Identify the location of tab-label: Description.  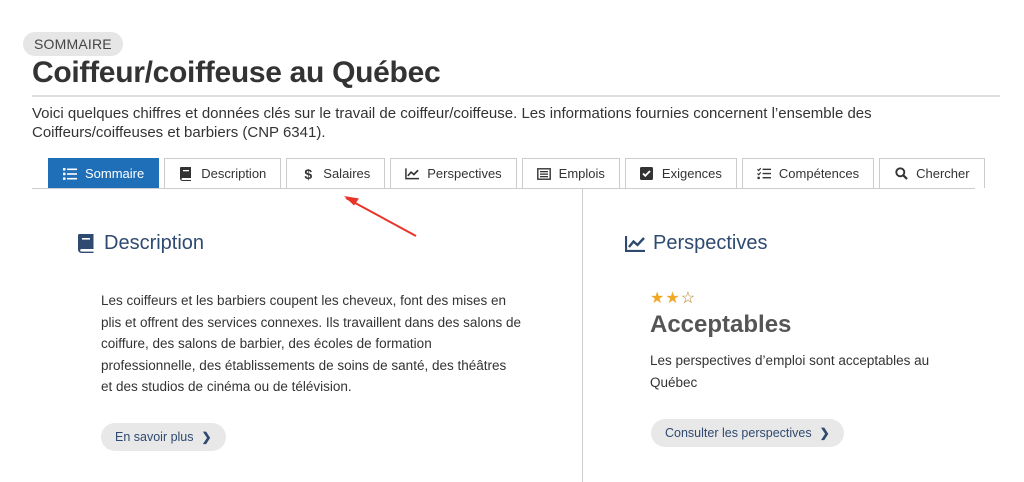
(234, 173).